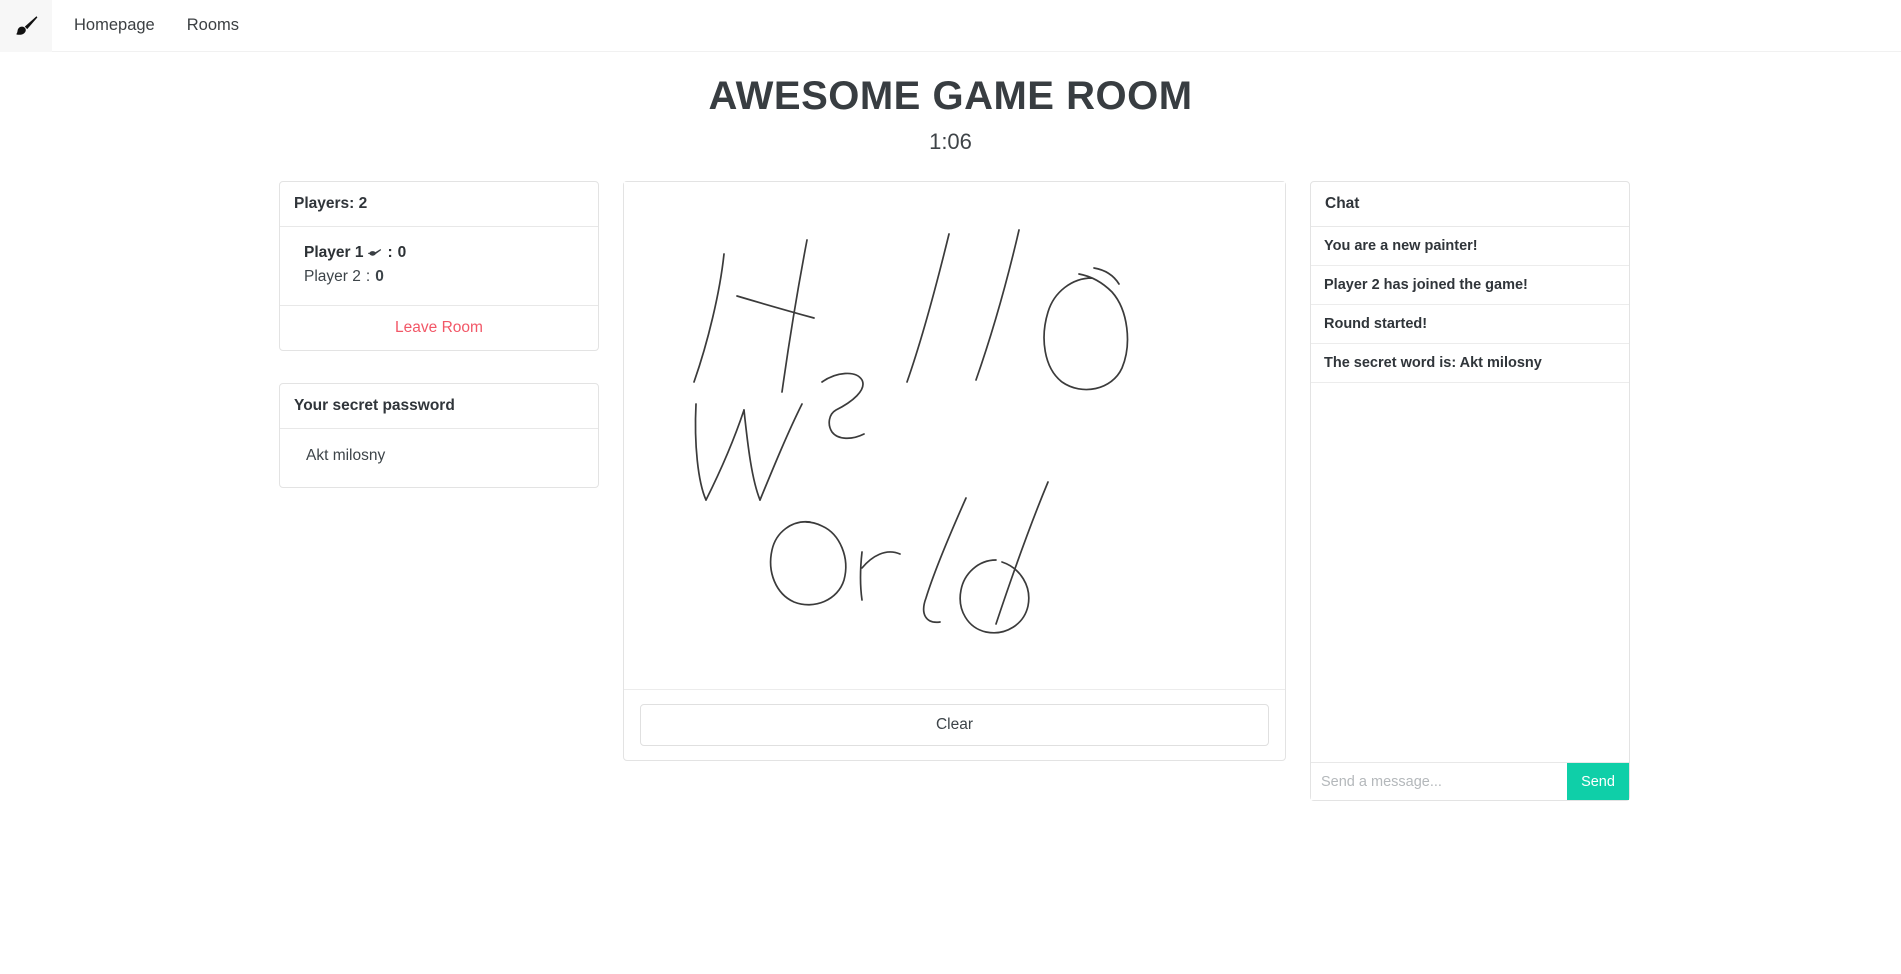 The image size is (1901, 974). What do you see at coordinates (439, 406) in the screenshot?
I see `secret-password-header: Your secret password` at bounding box center [439, 406].